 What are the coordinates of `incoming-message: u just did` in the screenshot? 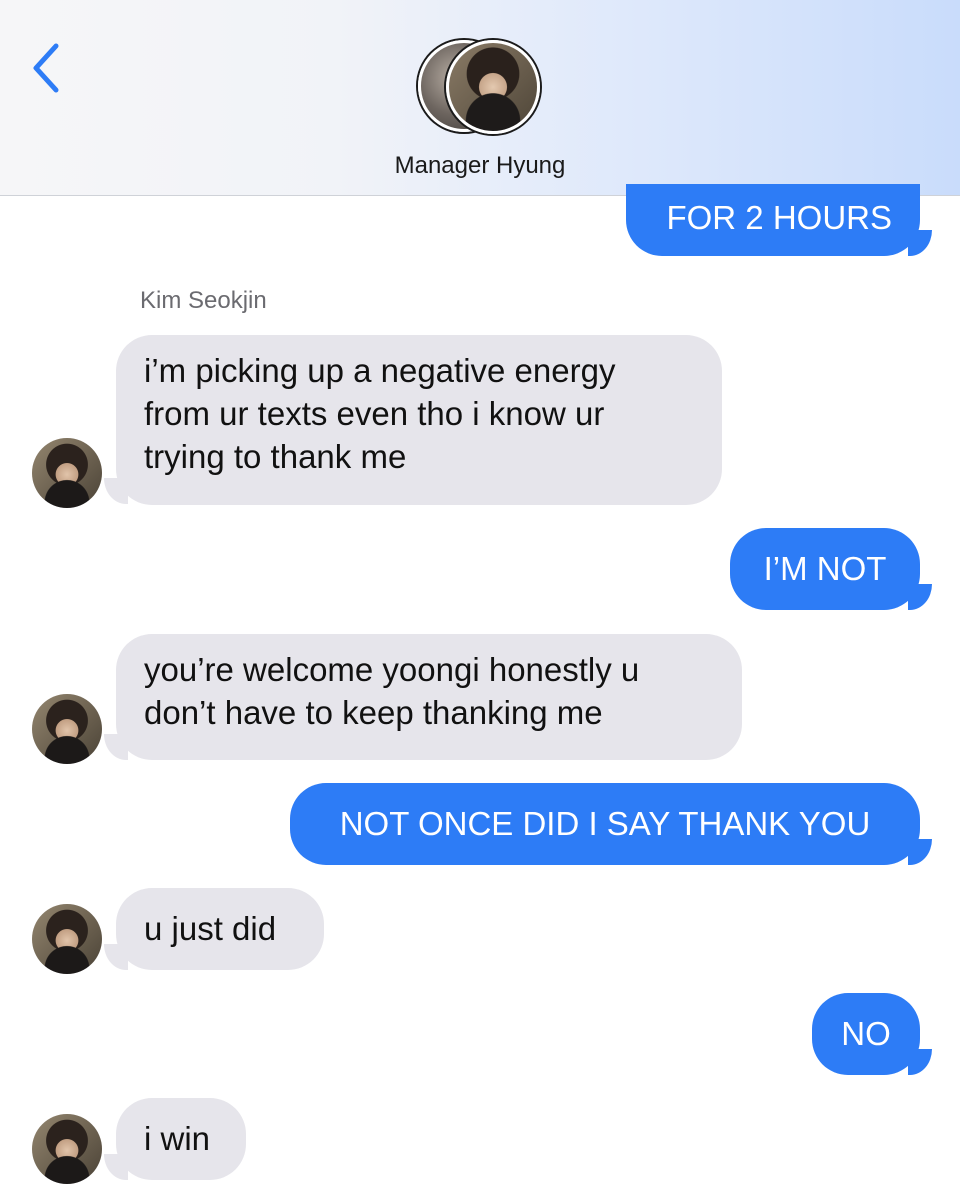 It's located at (220, 929).